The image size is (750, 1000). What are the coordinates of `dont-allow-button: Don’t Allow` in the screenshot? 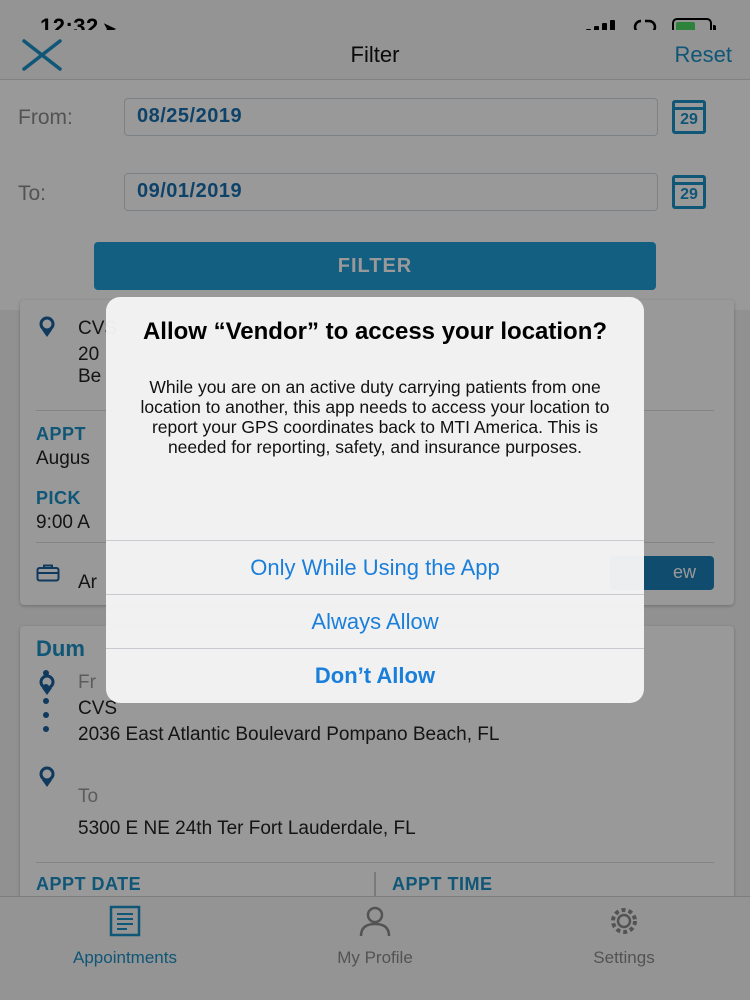 It's located at (375, 675).